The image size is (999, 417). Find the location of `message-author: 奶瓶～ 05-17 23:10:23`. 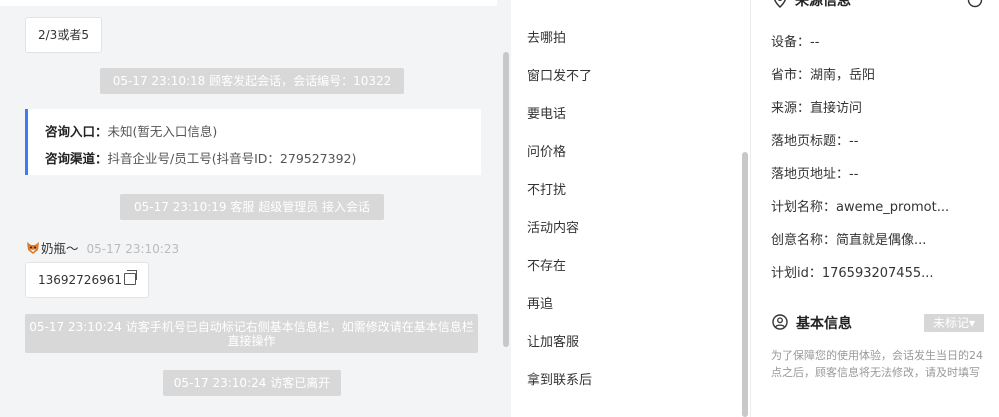

message-author: 奶瓶～ 05-17 23:10:23 is located at coordinates (102, 247).